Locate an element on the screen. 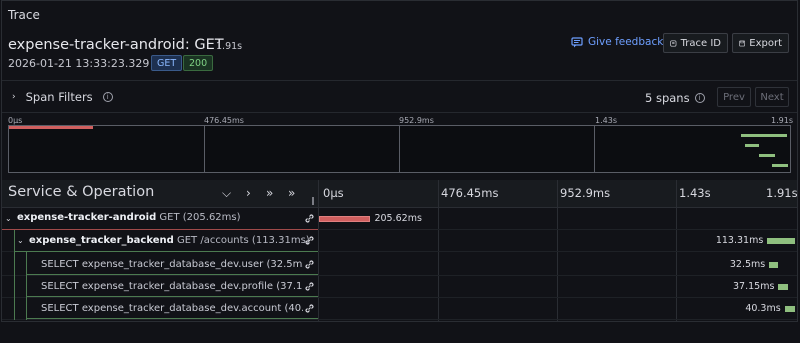 The height and width of the screenshot is (343, 800). service-name: expense-tracker-android is located at coordinates (87, 217).